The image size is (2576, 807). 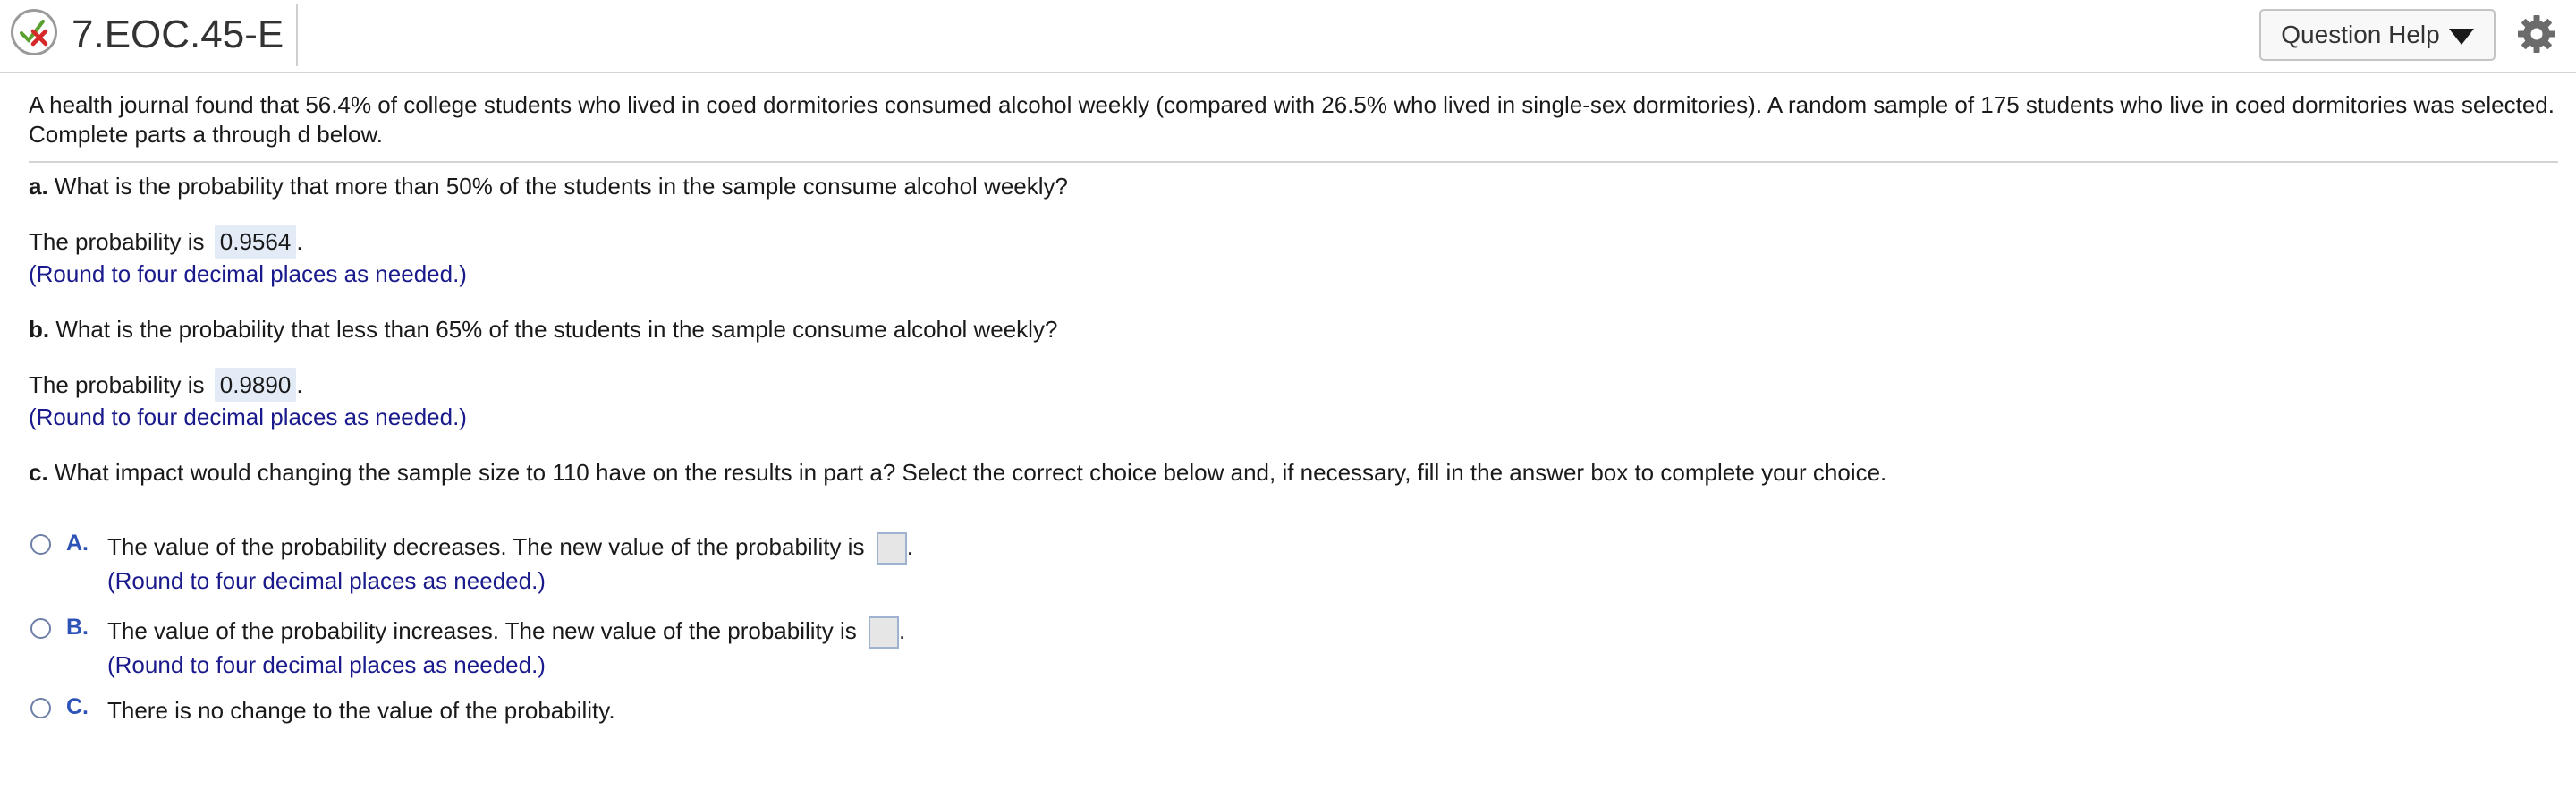 I want to click on part-a-answer-box: 0.9564, so click(x=255, y=242).